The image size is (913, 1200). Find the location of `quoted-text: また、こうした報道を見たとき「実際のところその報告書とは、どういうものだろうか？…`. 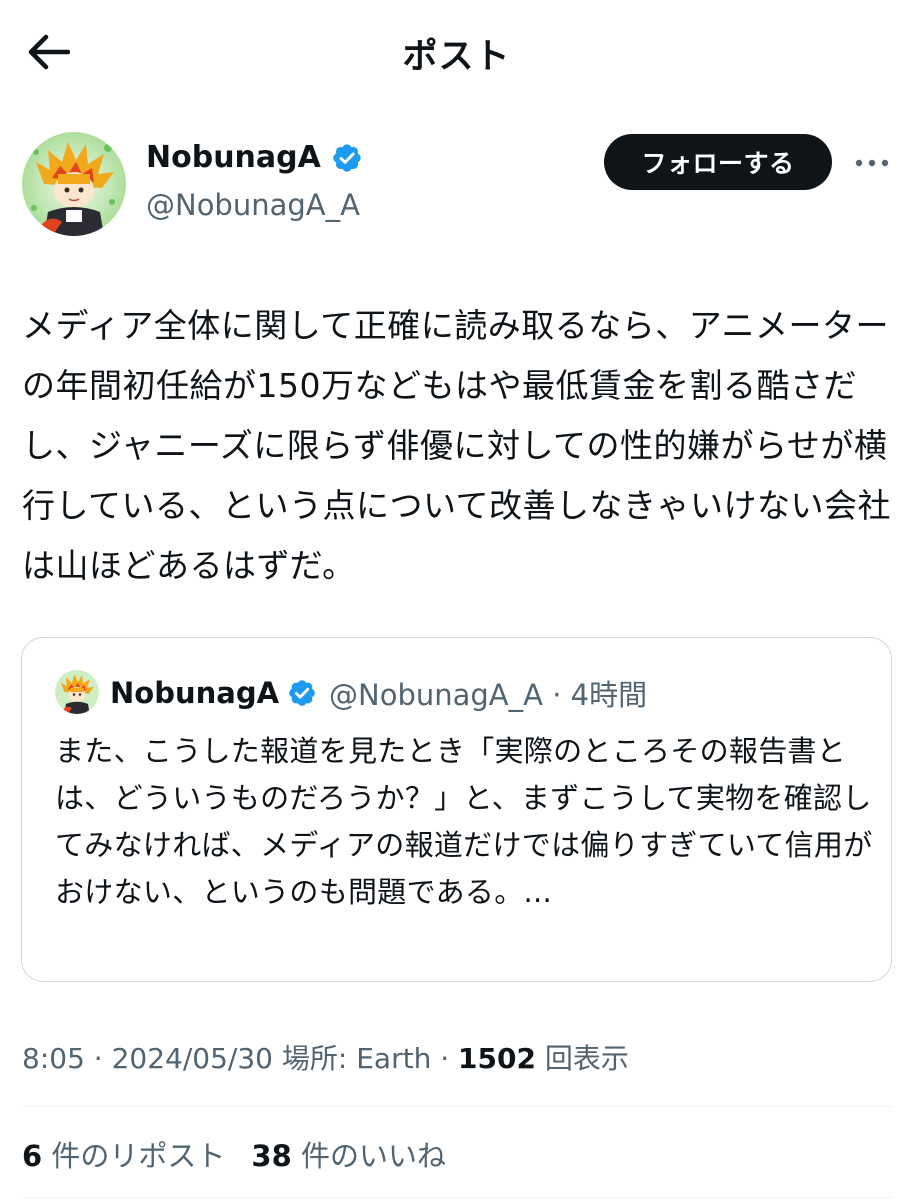

quoted-text: また、こうした報道を見たとき「実際のところその報告書とは、どういうものだろうか？… is located at coordinates (464, 821).